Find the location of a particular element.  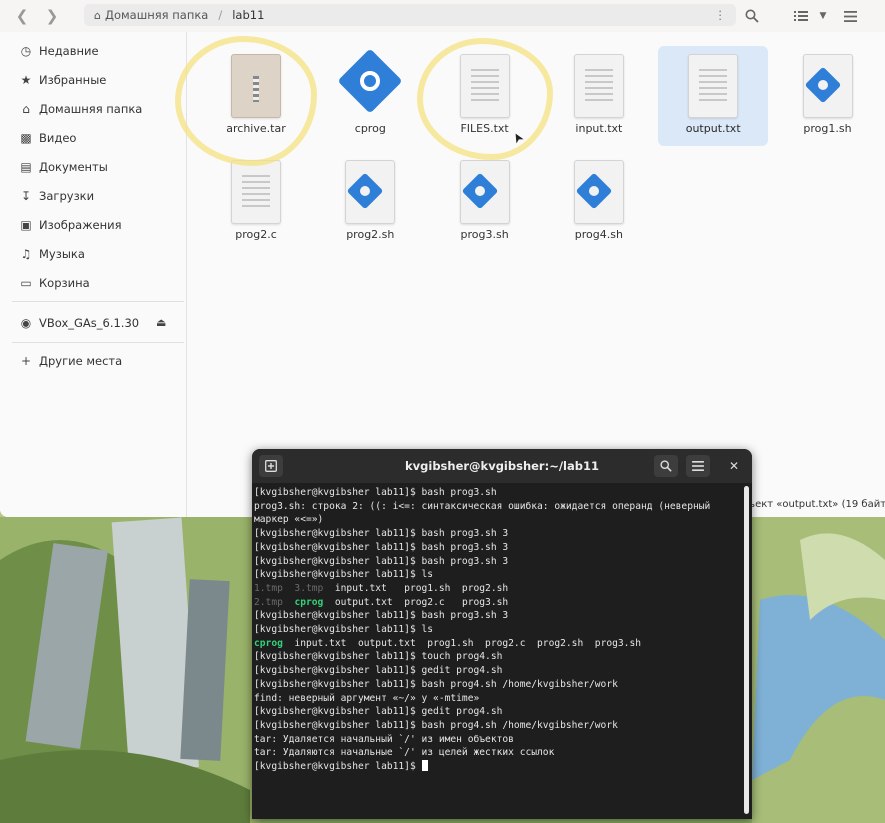

sidebar-item-label: Домашняя папка is located at coordinates (91, 108).